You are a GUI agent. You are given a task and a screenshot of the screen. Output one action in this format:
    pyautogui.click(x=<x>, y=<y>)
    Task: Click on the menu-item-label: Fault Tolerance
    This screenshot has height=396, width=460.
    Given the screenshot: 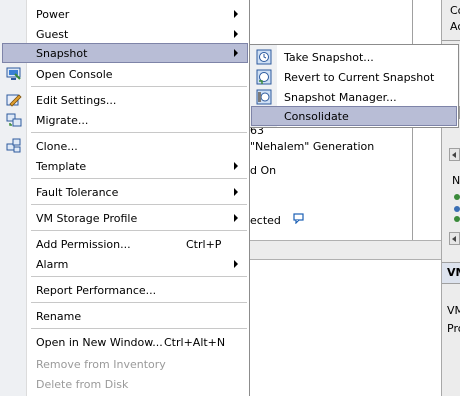 What is the action you would take?
    pyautogui.click(x=77, y=192)
    